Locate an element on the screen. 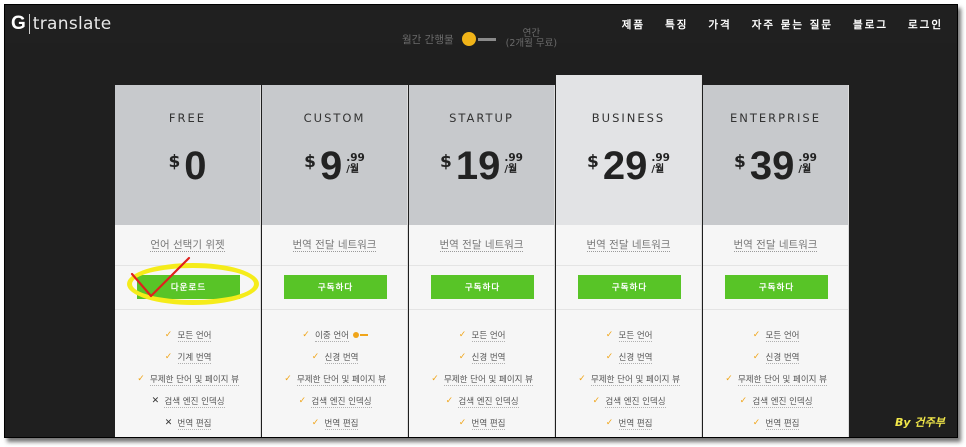  nav-blog: 블로그 is located at coordinates (870, 24).